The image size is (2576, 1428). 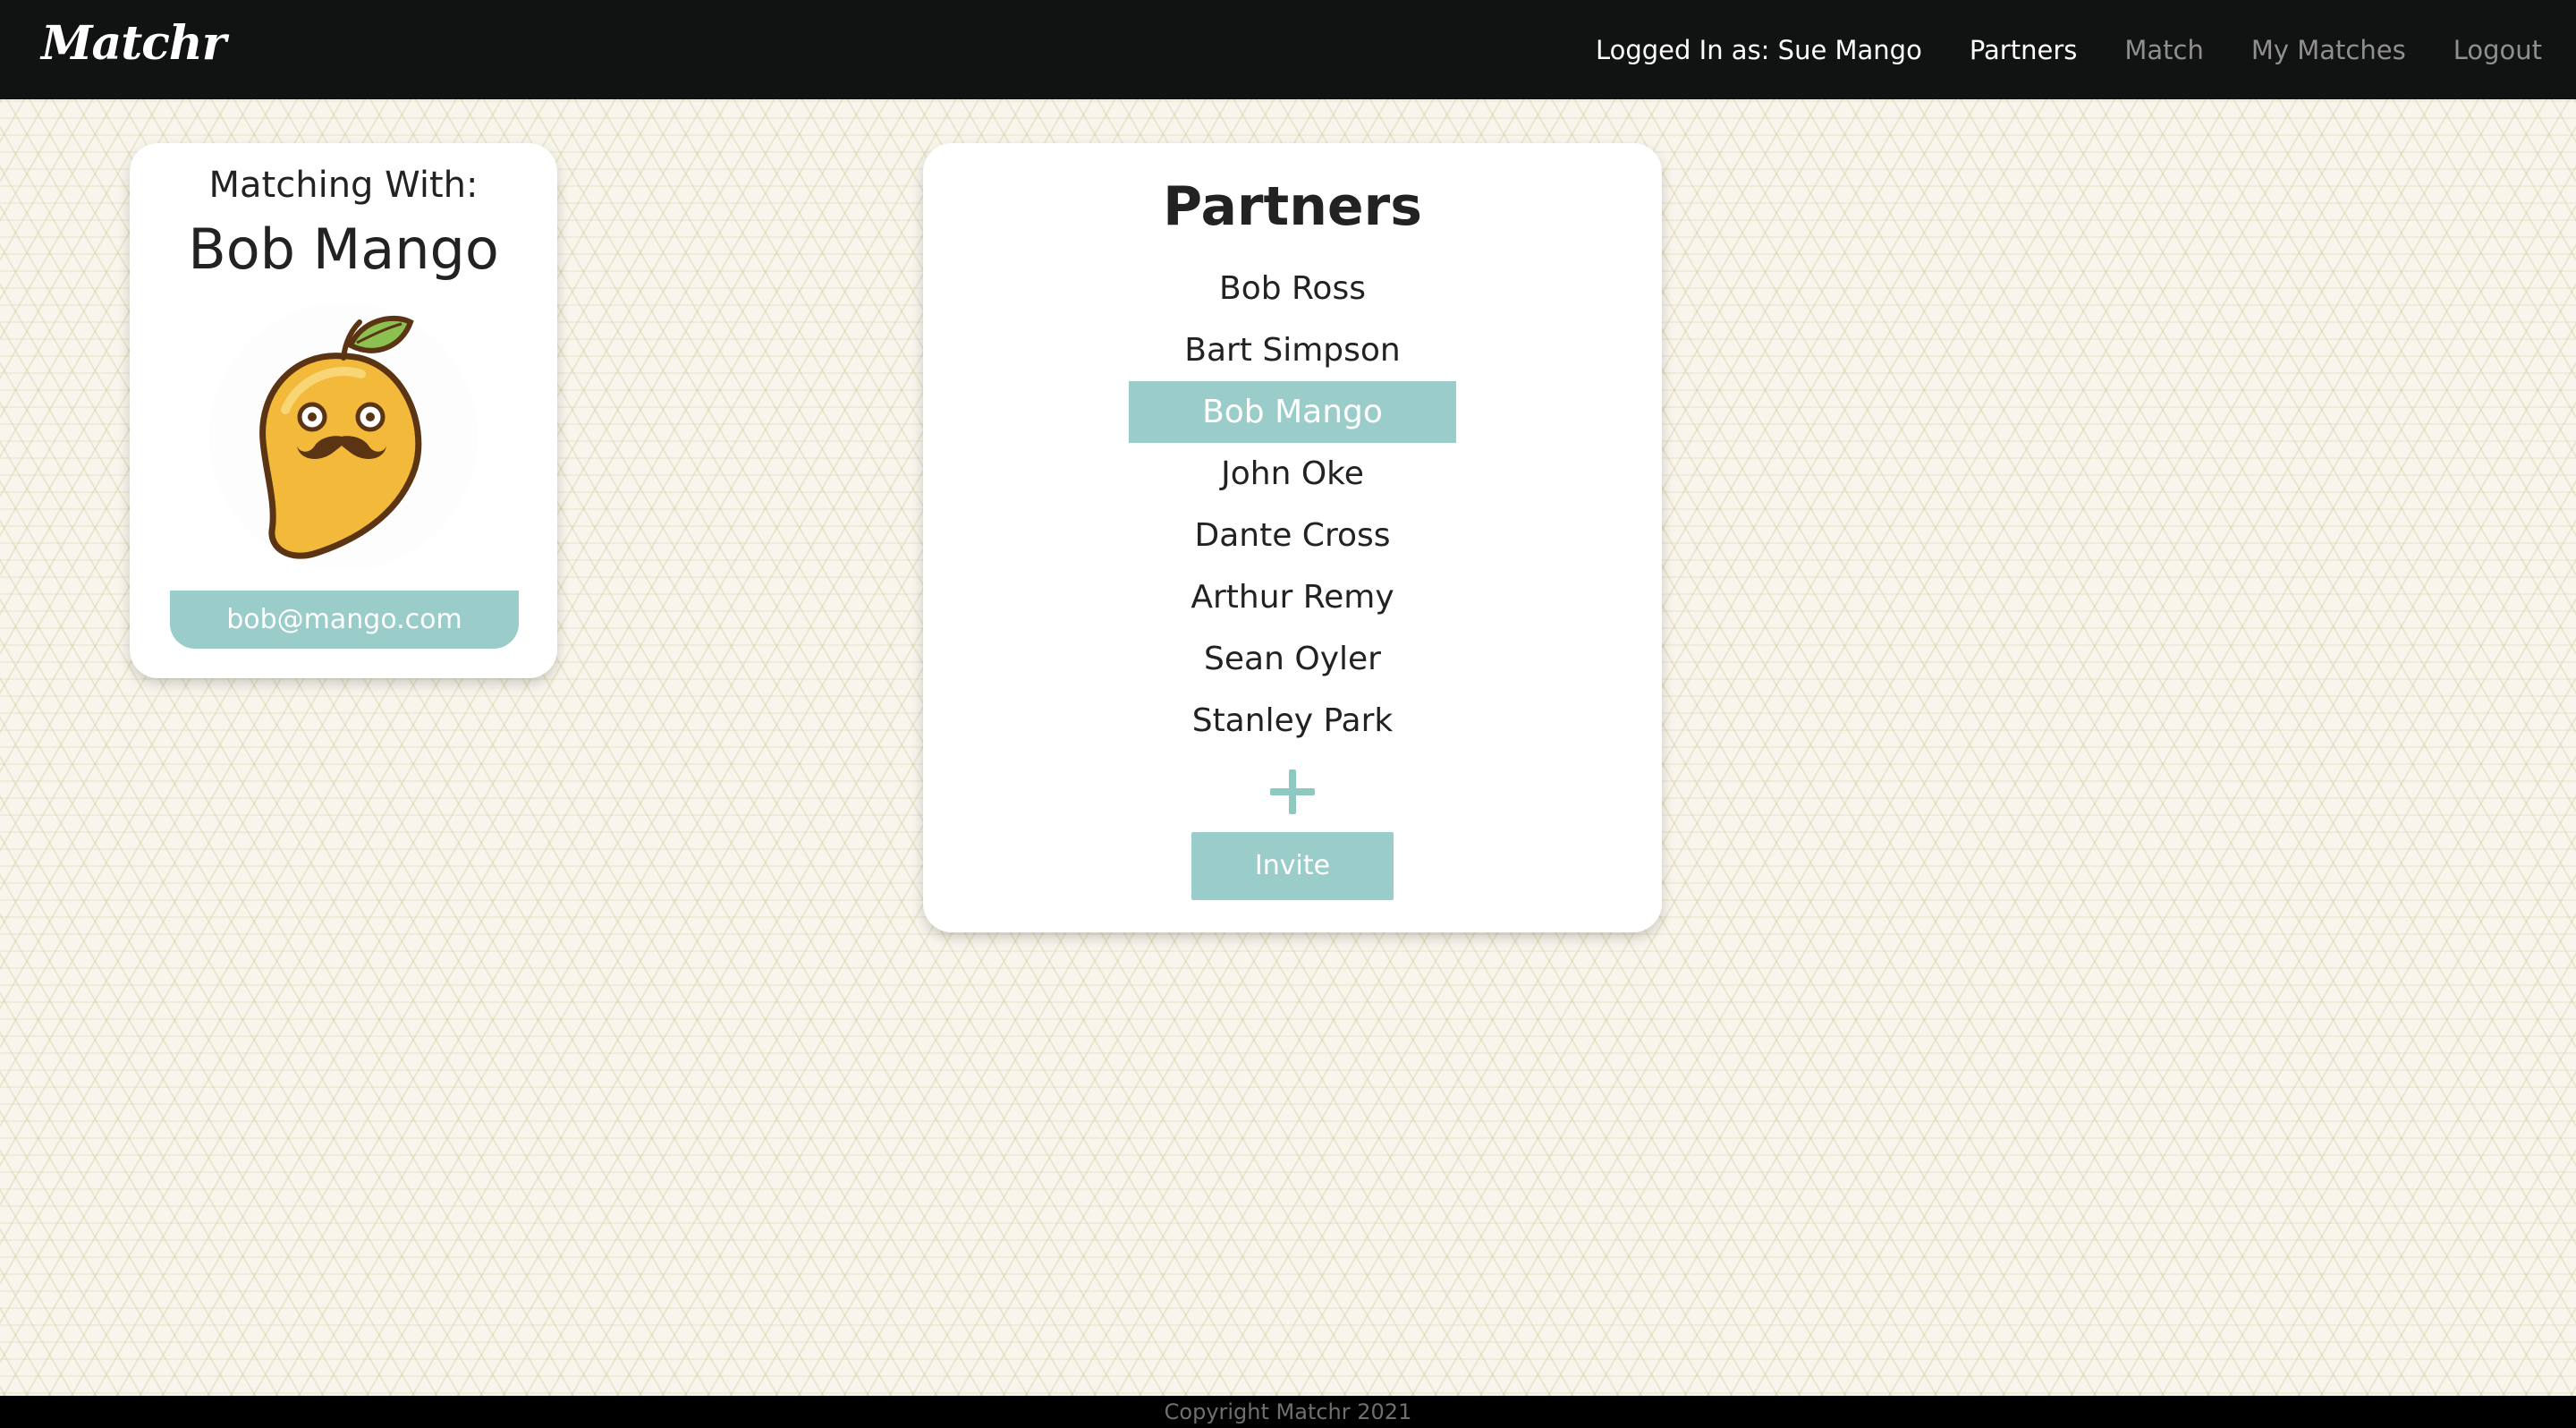 What do you see at coordinates (1292, 659) in the screenshot?
I see `partner-item: Sean Oyler` at bounding box center [1292, 659].